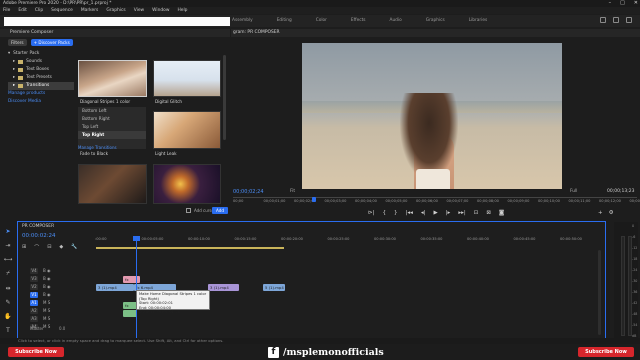 This screenshot has height=360, width=640. Describe the element at coordinates (8, 330) in the screenshot. I see `type-tool-icon: T` at that location.